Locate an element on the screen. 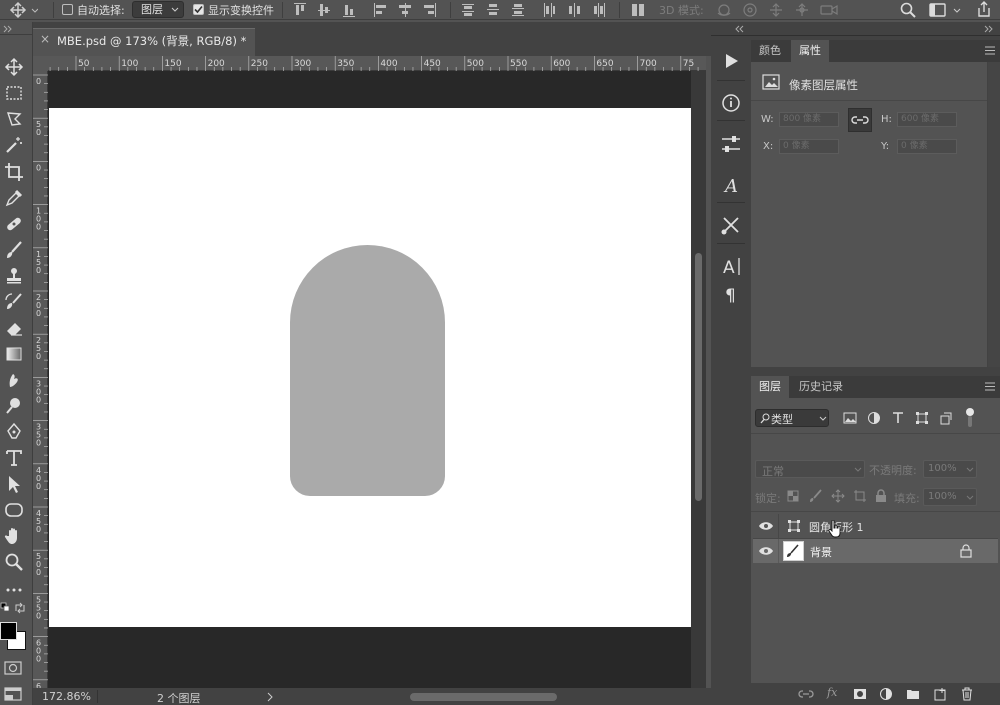  dodge-tool is located at coordinates (14, 406).